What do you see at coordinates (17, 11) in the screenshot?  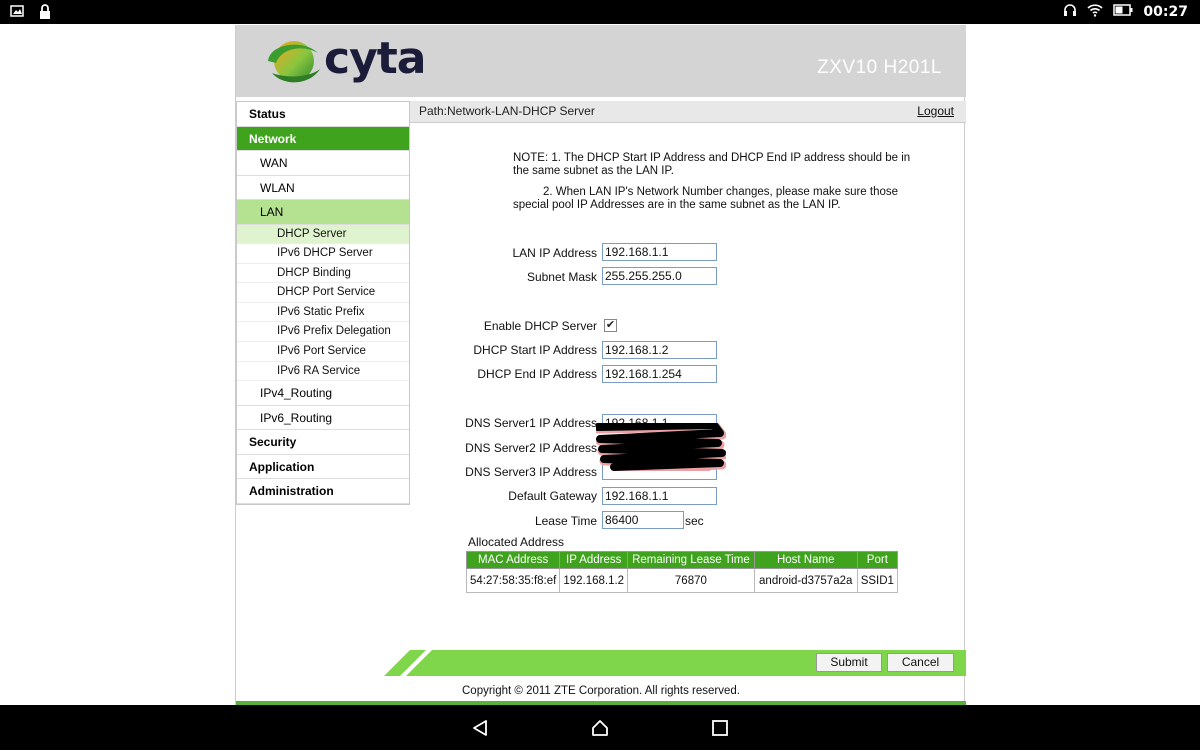 I see `image-icon` at bounding box center [17, 11].